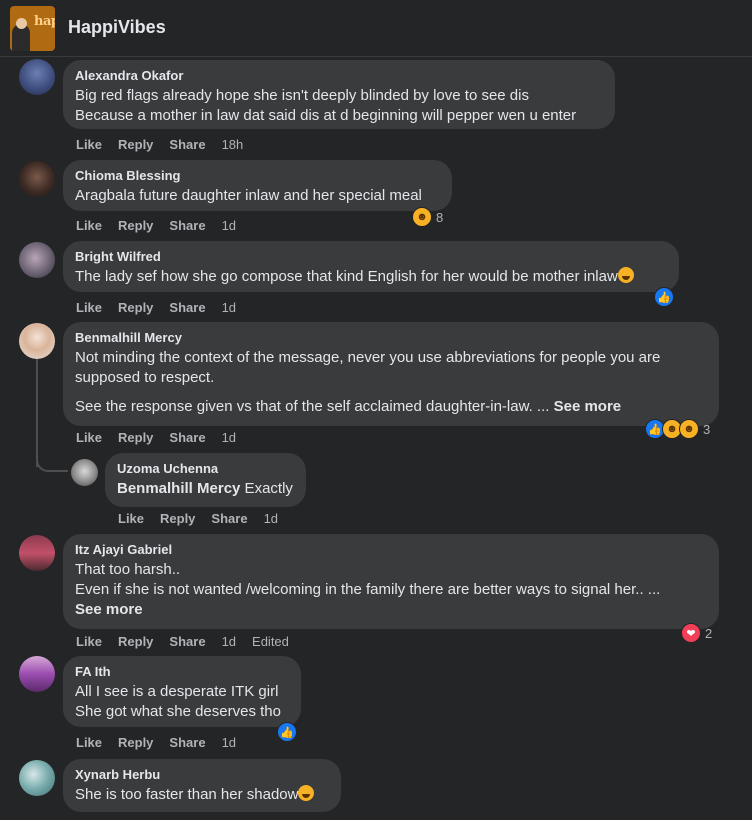  What do you see at coordinates (52, 460) in the screenshot?
I see `reply-thread-curve` at bounding box center [52, 460].